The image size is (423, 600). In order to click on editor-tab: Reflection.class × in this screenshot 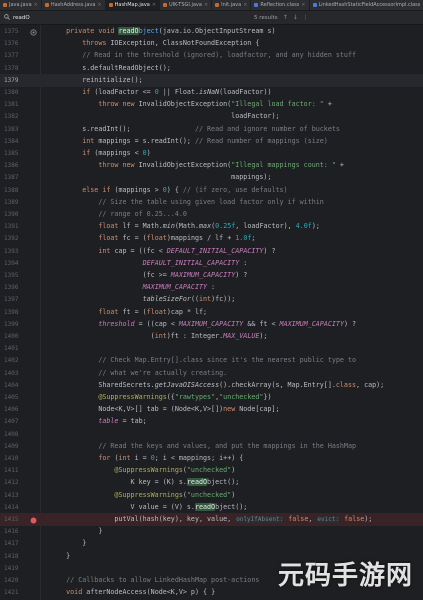, I will do `click(280, 5)`.